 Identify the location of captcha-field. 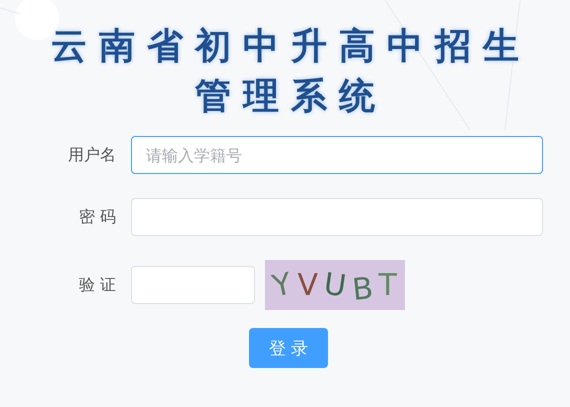
(193, 285).